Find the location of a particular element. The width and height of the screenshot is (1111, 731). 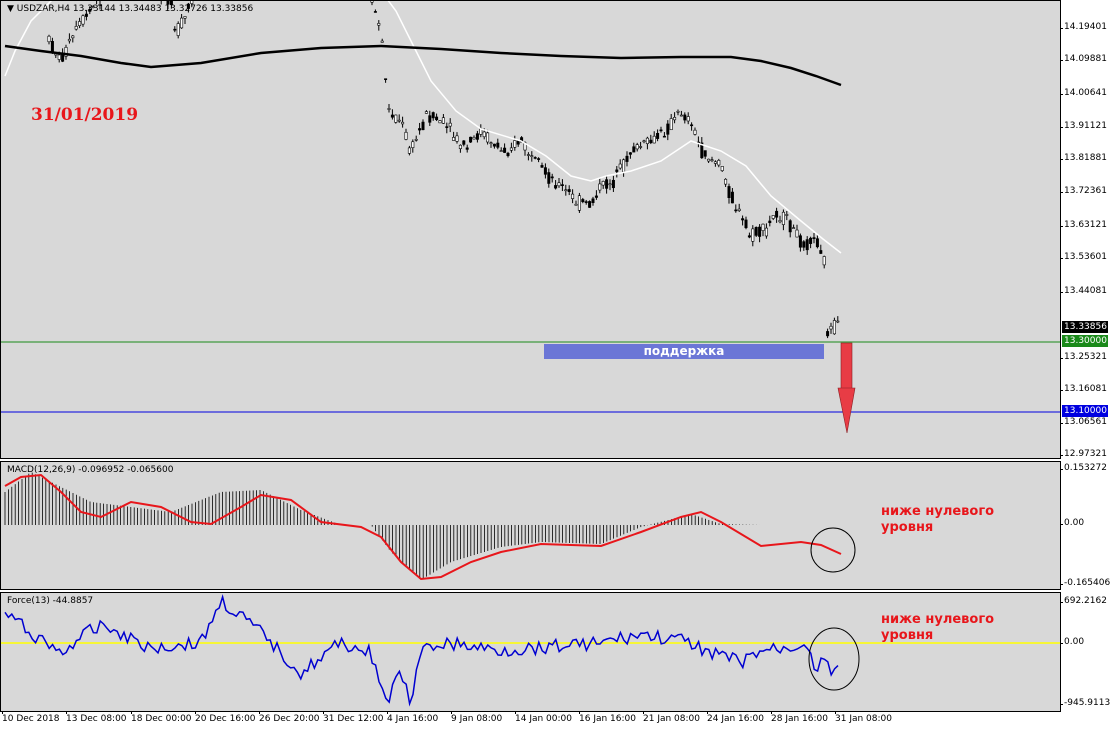

time-label: 13 Dec 08:00 is located at coordinates (96, 717).